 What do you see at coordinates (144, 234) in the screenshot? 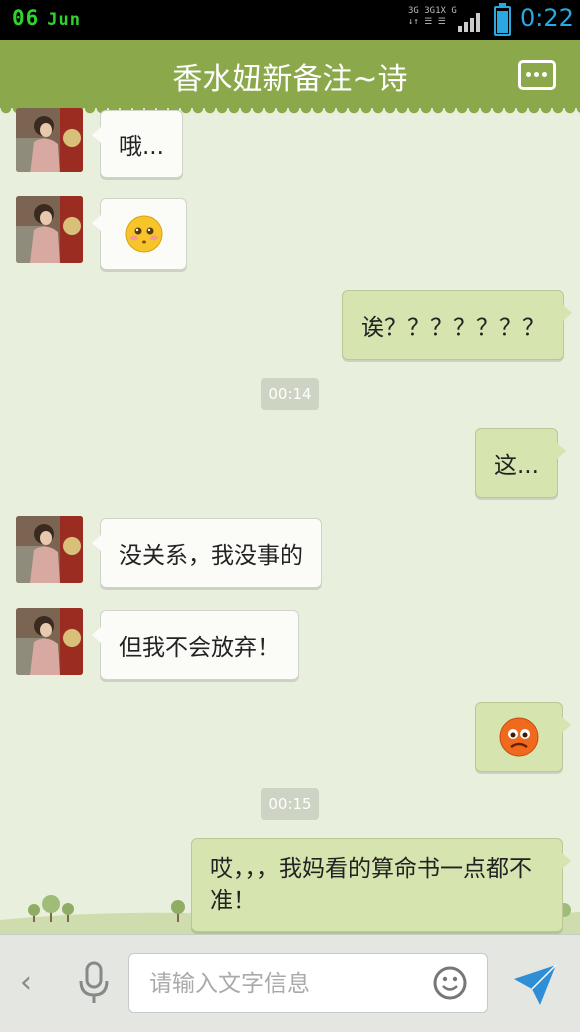
I see `blushing-face-icon` at bounding box center [144, 234].